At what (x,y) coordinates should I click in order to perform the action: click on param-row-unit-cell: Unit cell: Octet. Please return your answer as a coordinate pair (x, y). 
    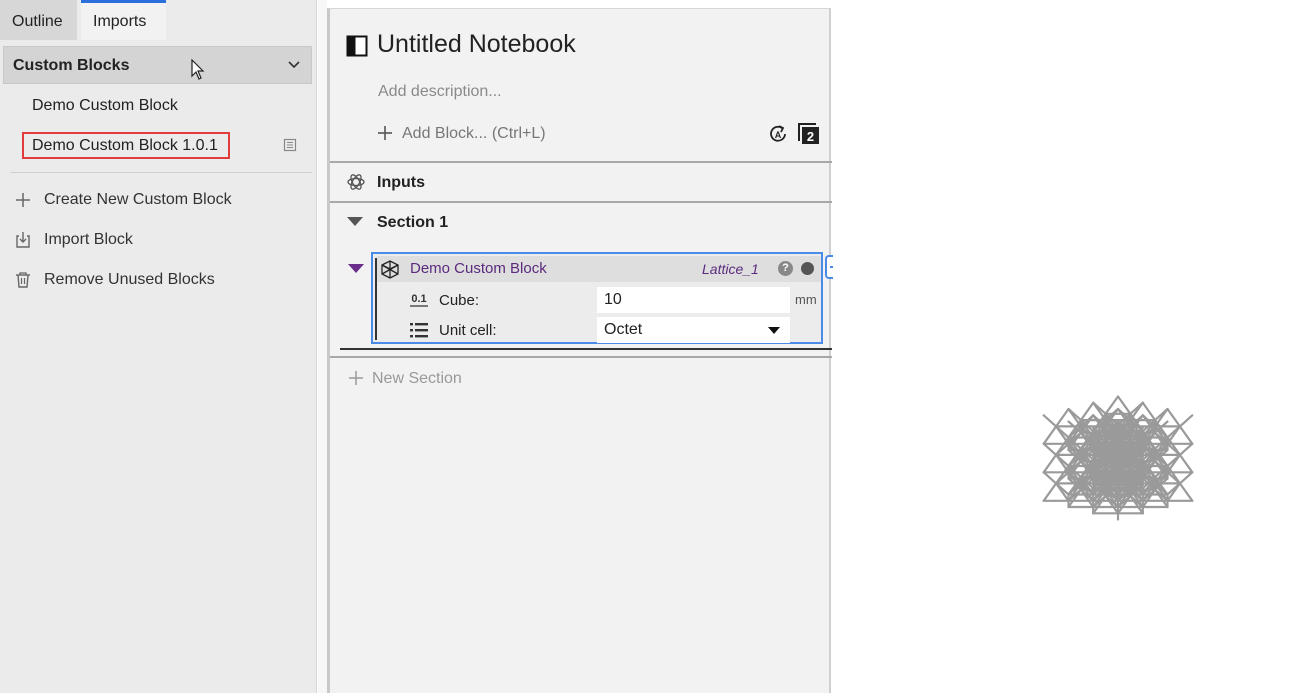
    Looking at the image, I should click on (599, 330).